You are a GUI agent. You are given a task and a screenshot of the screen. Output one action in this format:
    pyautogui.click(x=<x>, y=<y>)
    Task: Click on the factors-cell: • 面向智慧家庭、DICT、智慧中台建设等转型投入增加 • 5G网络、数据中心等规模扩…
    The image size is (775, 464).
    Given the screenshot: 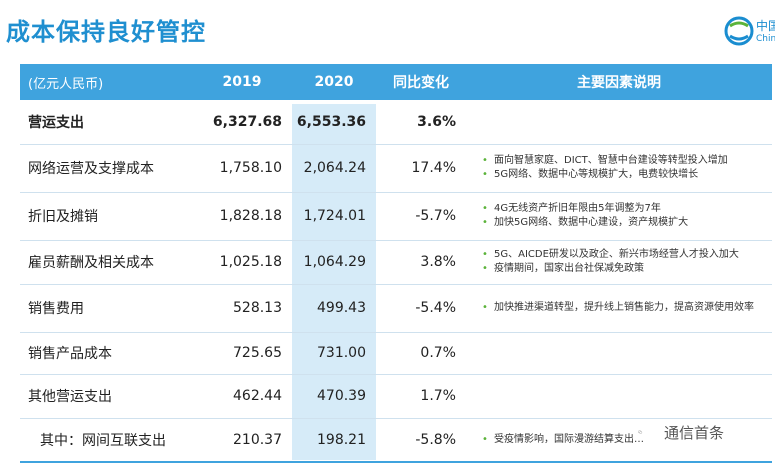 What is the action you would take?
    pyautogui.click(x=619, y=168)
    